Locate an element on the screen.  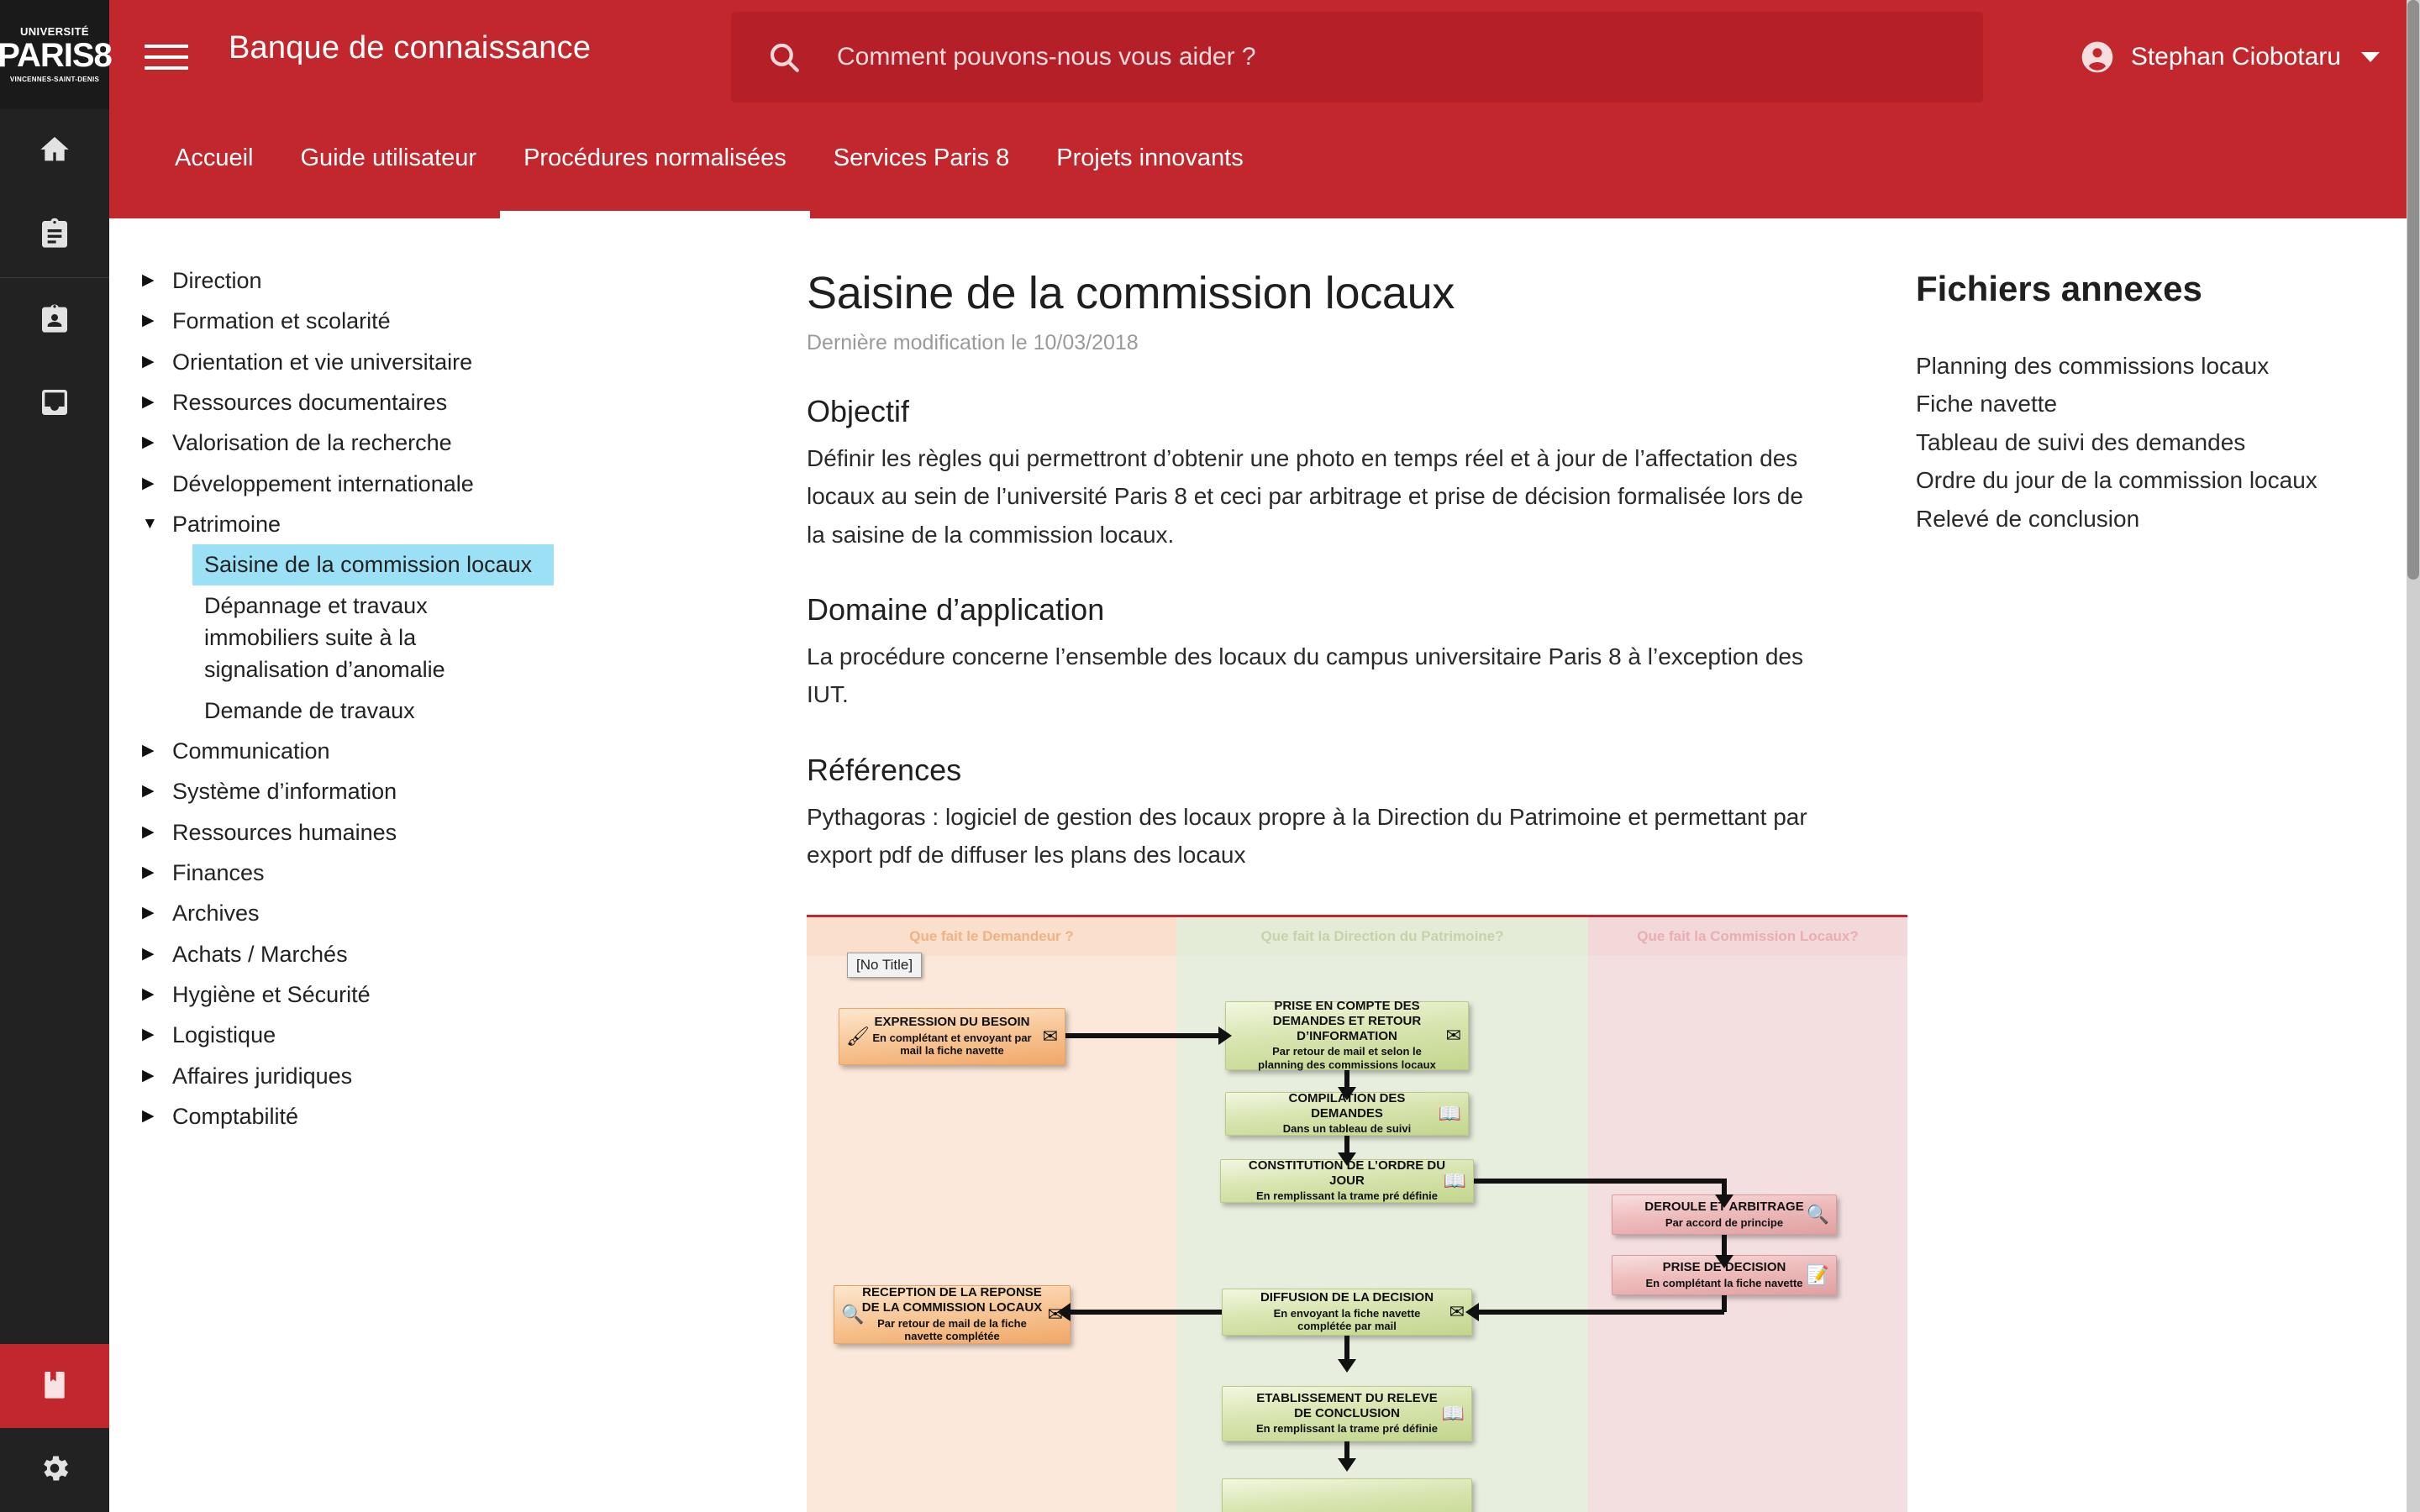
rail-item-settings is located at coordinates (54, 1470).